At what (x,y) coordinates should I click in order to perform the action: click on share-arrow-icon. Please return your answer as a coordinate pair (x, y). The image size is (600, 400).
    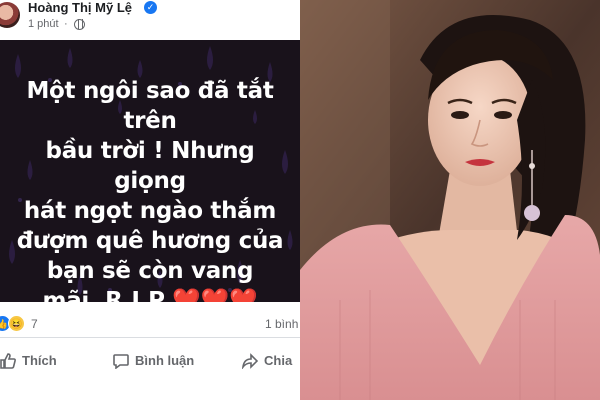
    Looking at the image, I should click on (250, 360).